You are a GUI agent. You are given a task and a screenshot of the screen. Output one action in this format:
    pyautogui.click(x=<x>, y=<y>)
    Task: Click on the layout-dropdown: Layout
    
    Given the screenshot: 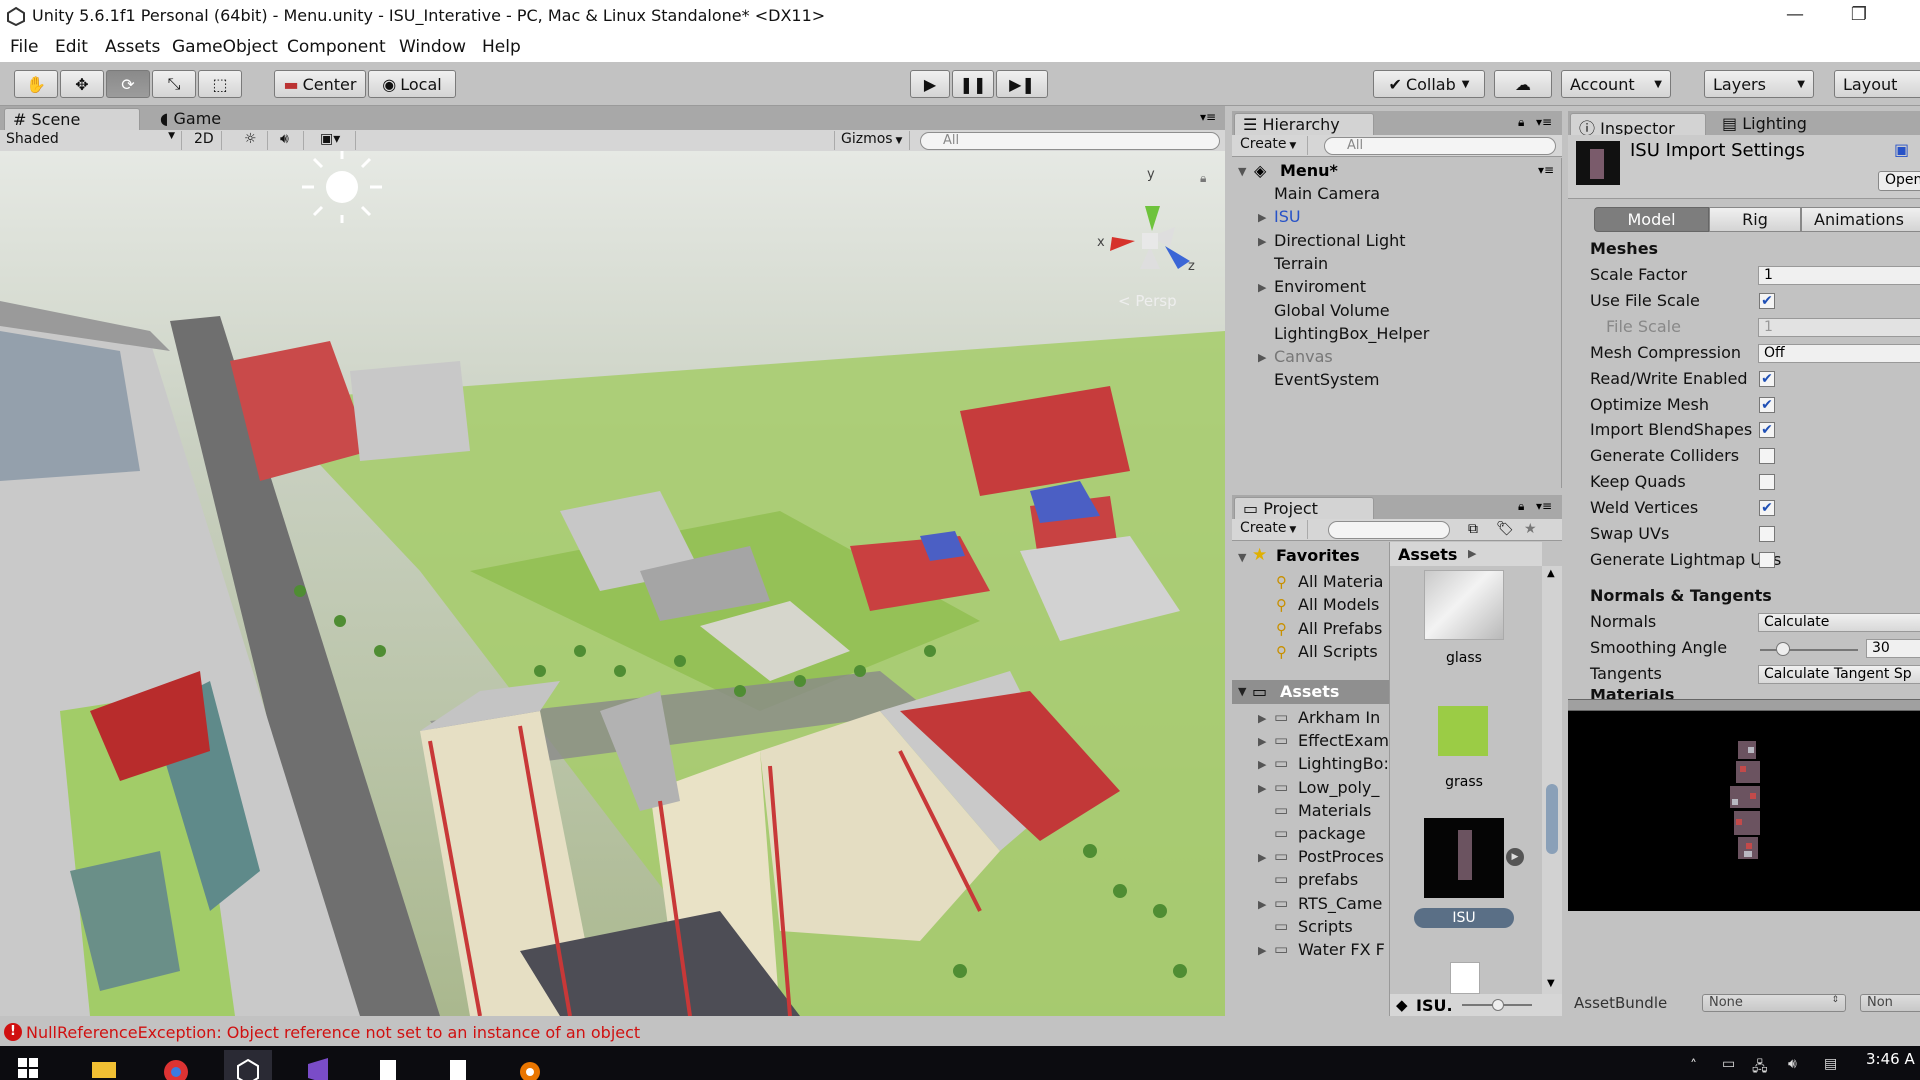 What is the action you would take?
    pyautogui.click(x=1877, y=84)
    